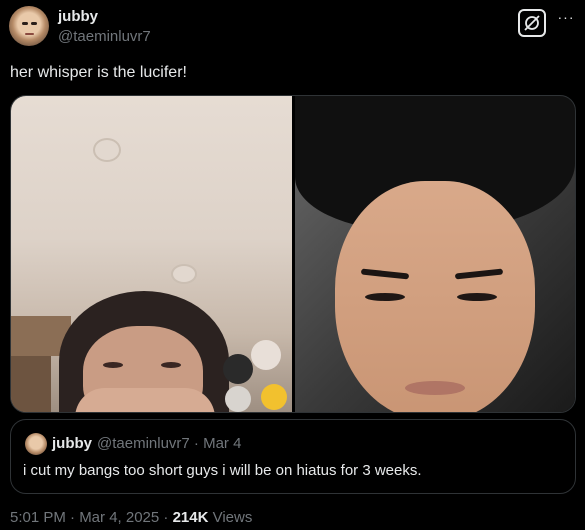 The image size is (585, 530). I want to click on views-count: 214K, so click(190, 517).